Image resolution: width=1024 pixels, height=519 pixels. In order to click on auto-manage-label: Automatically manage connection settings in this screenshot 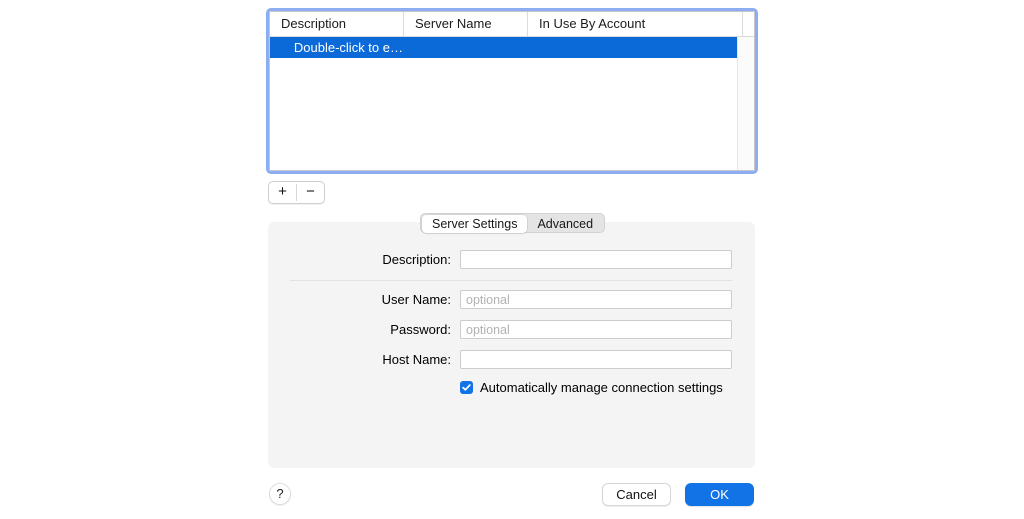, I will do `click(601, 387)`.